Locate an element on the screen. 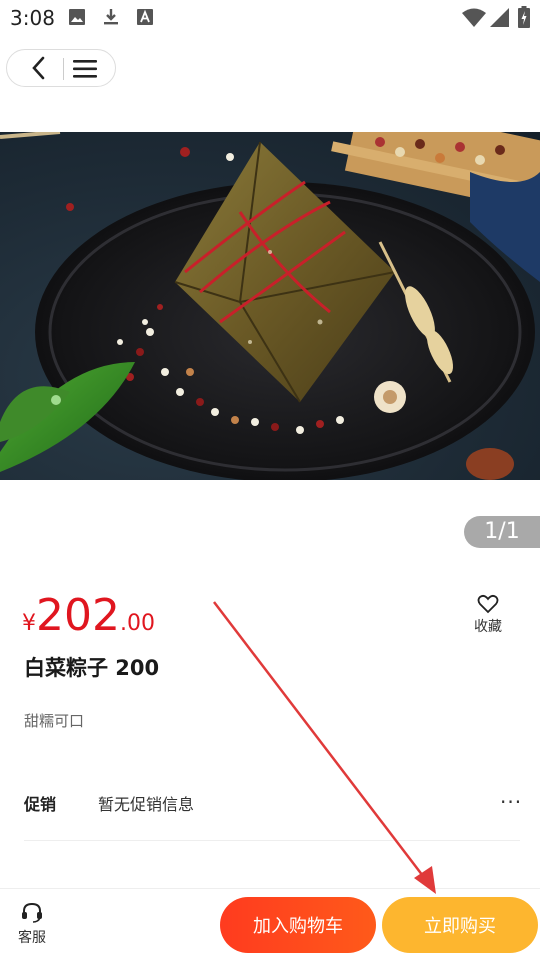  chopsticks is located at coordinates (30, 135).